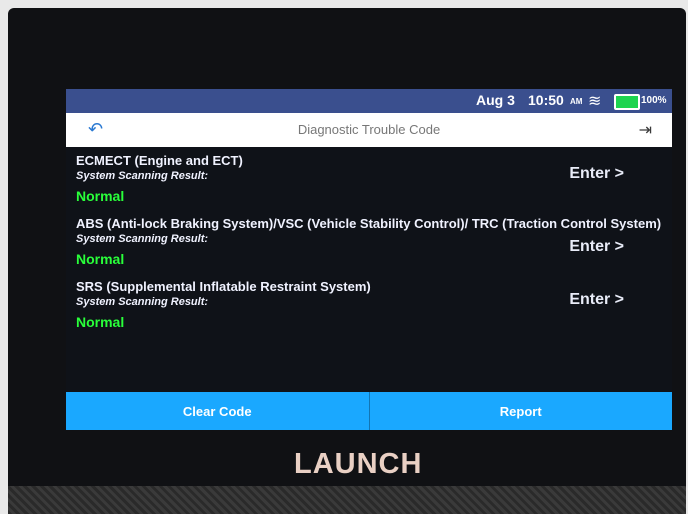  I want to click on title-bar: ↶ Diagnostic Trouble Code ⇥, so click(369, 130).